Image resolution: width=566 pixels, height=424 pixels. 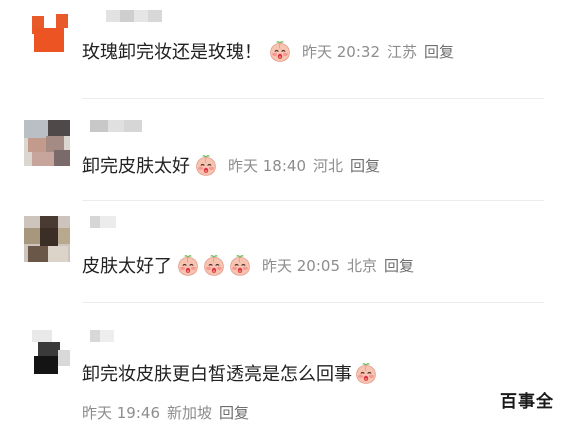 I want to click on comment-text: 卸完妆皮肤更白皙透亮是怎么回事, so click(x=217, y=374).